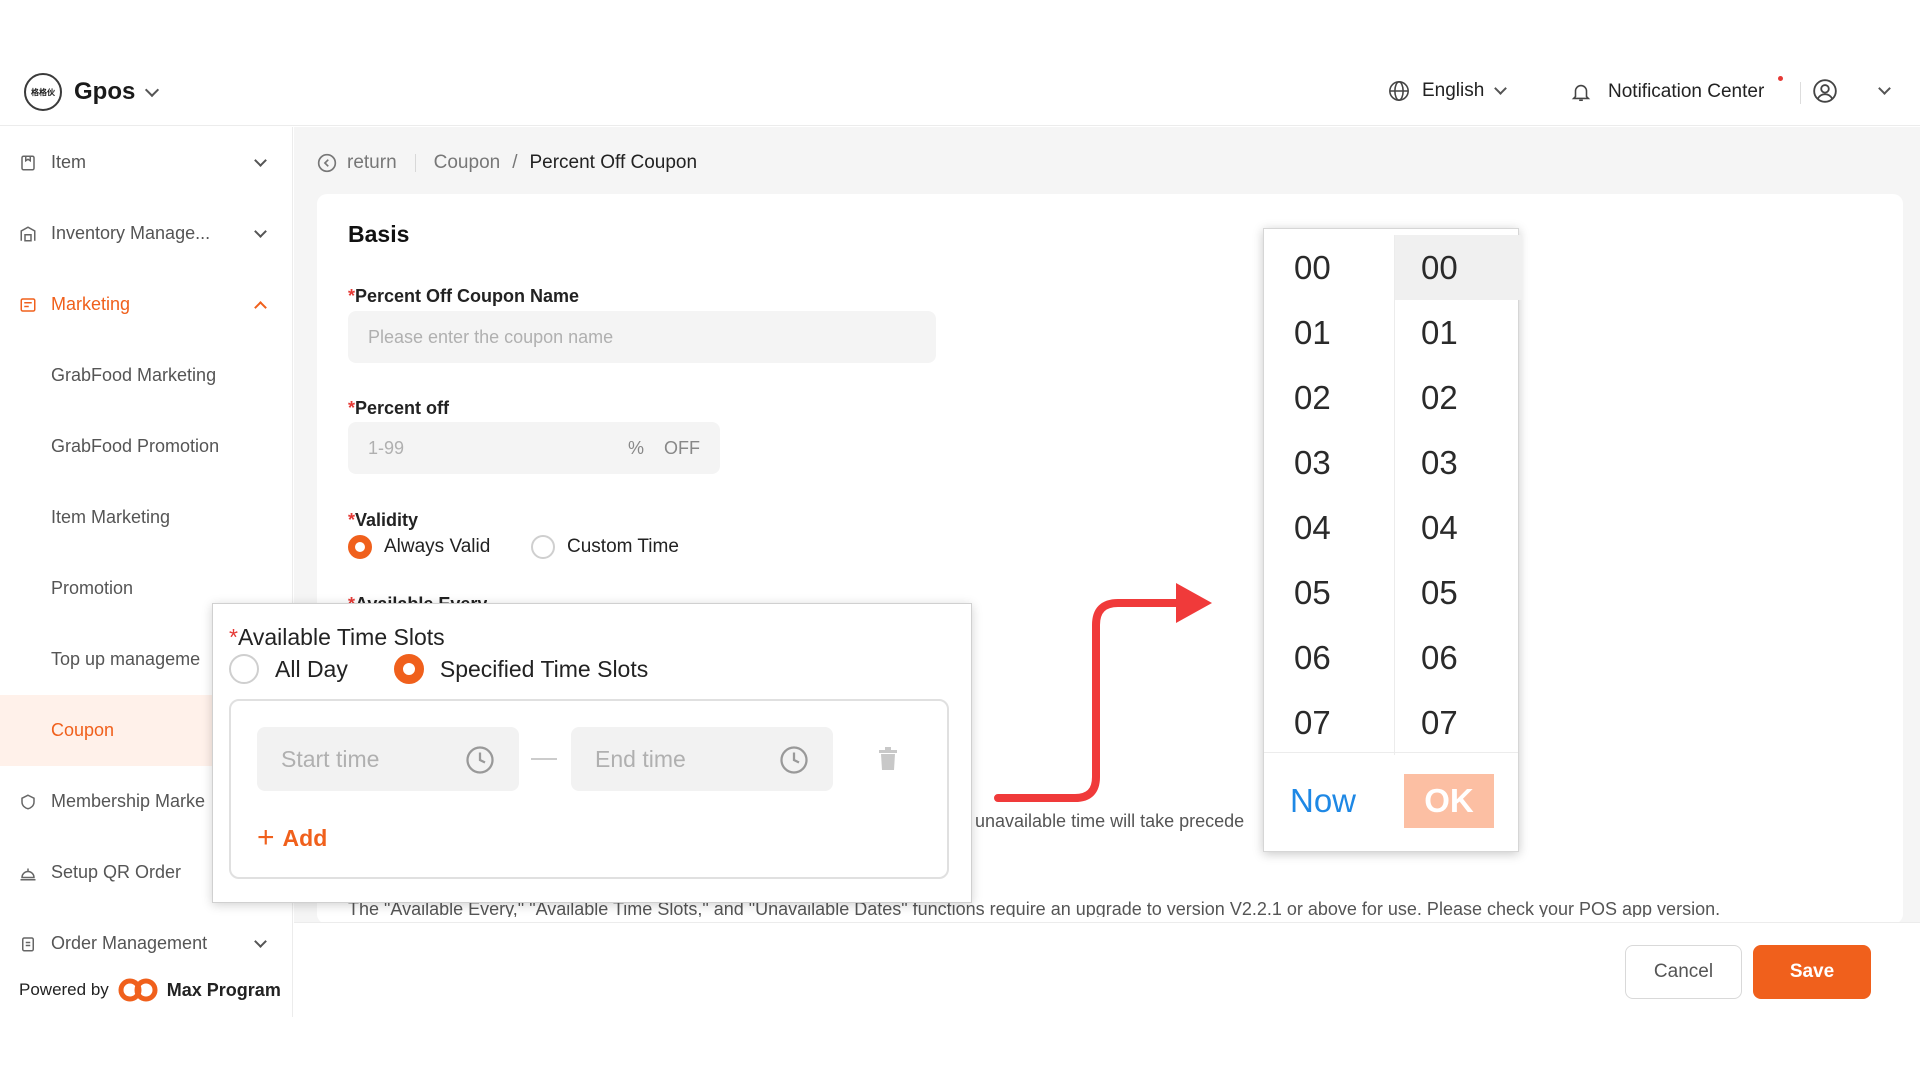 The height and width of the screenshot is (1080, 1920). I want to click on sidebar-item-label: GrabFood Promotion, so click(135, 446).